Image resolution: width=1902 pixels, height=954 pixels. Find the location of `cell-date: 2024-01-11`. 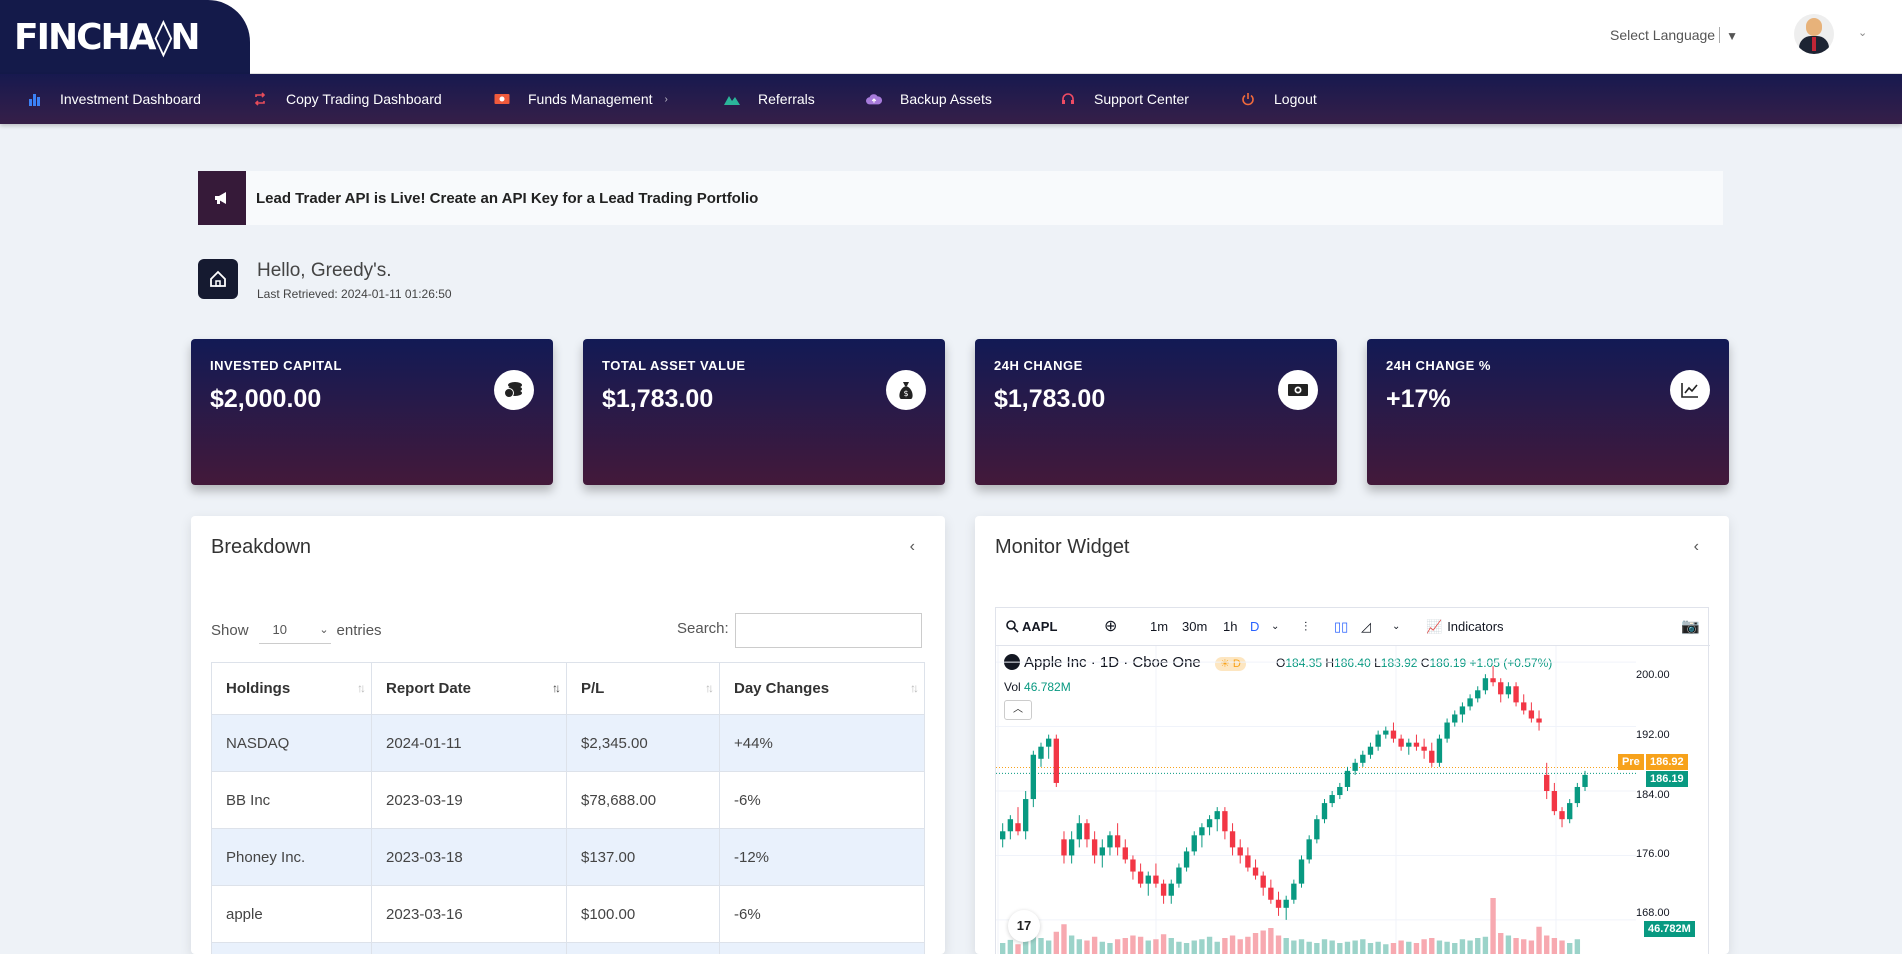

cell-date: 2024-01-11 is located at coordinates (469, 743).